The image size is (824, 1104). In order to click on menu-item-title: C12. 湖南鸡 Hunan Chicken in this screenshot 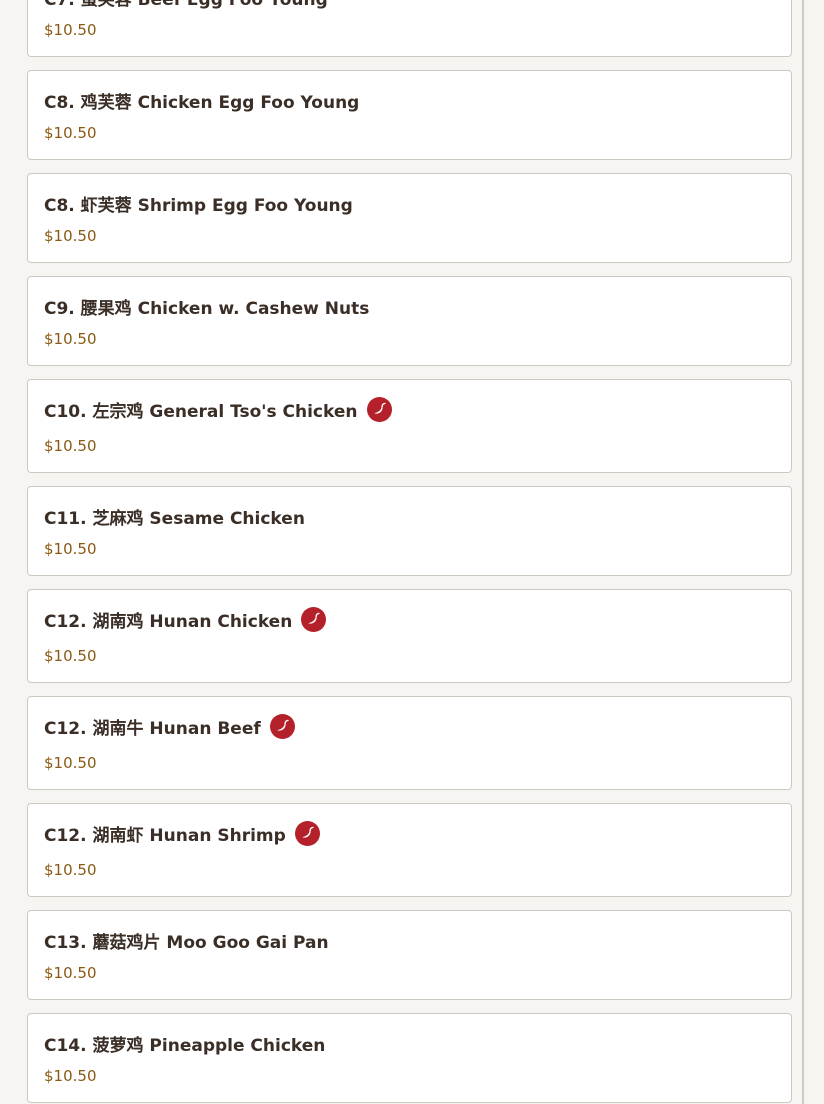, I will do `click(168, 622)`.